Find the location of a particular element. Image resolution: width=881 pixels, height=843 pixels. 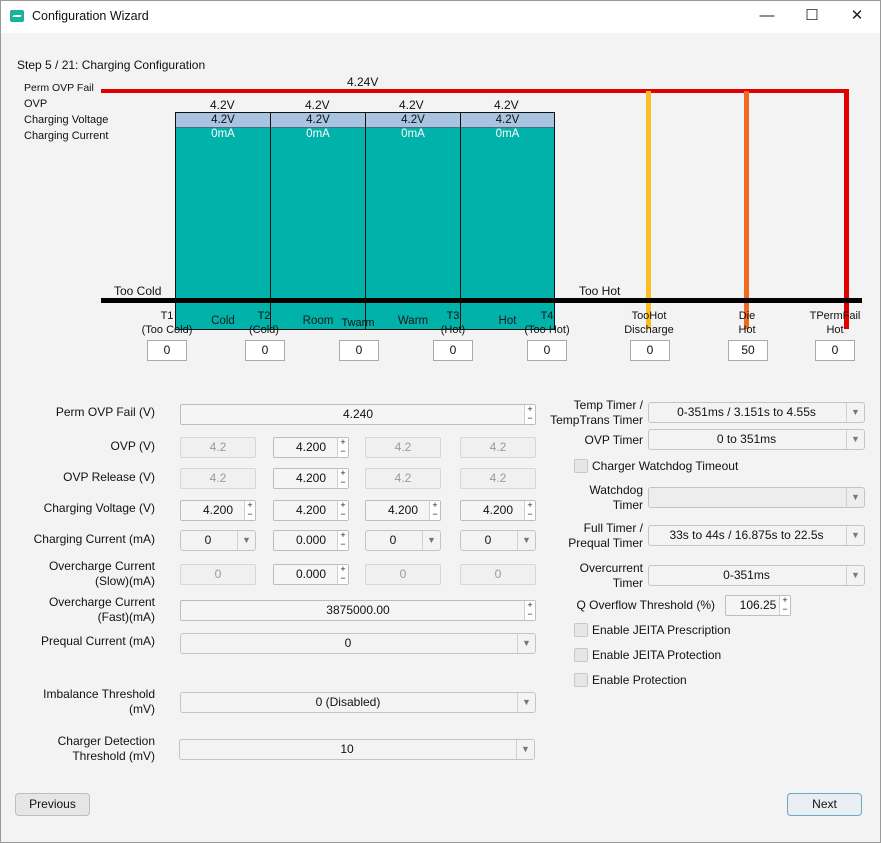

imbalance-threshold-select: 0 (Disabled) ▼ is located at coordinates (358, 702).